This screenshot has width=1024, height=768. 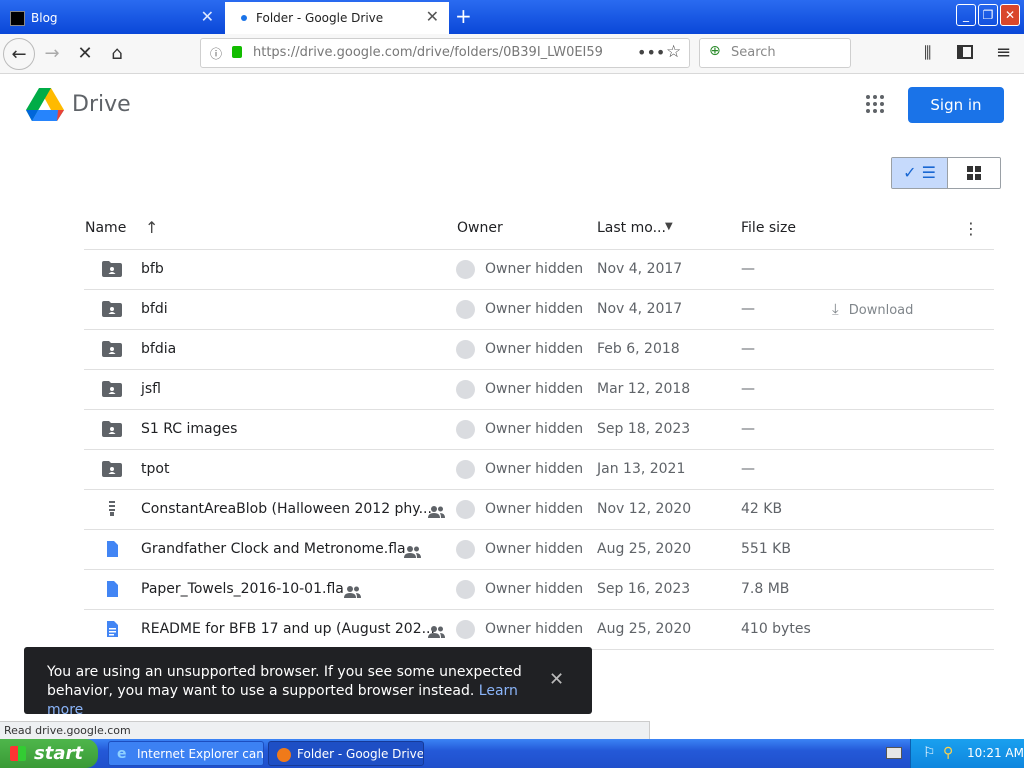 What do you see at coordinates (762, 509) in the screenshot?
I see `file-size: 42 KB` at bounding box center [762, 509].